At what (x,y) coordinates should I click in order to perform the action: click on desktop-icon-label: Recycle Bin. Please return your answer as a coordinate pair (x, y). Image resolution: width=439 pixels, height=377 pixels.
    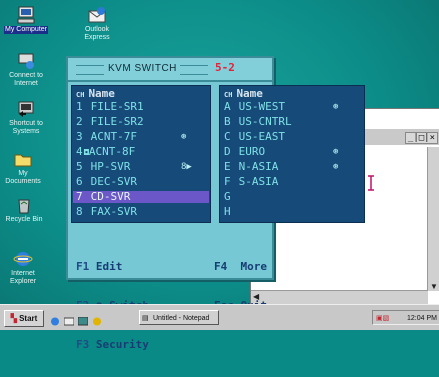
    Looking at the image, I should click on (24, 219).